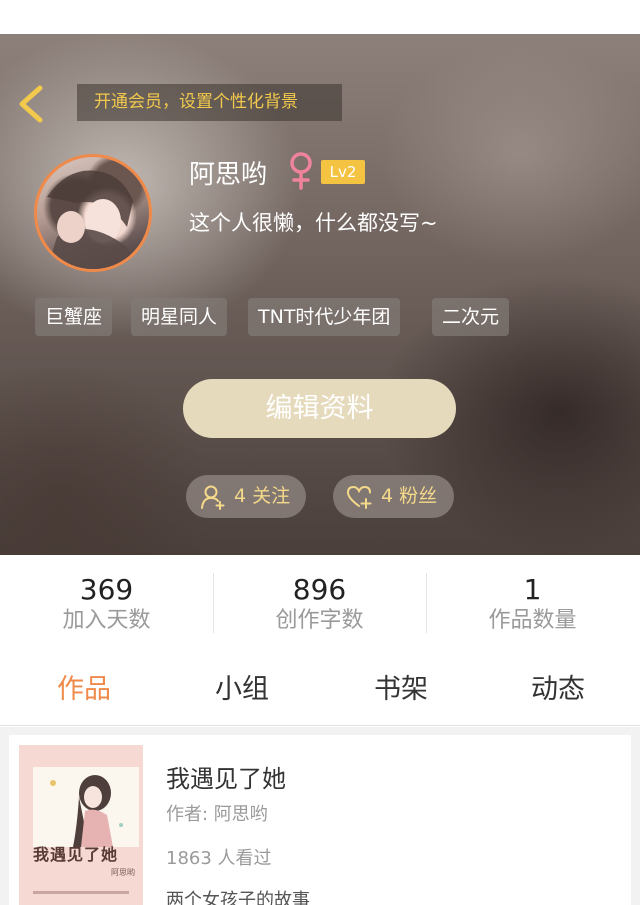 This screenshot has height=905, width=640. What do you see at coordinates (92, 219) in the screenshot?
I see `avatar-illustration` at bounding box center [92, 219].